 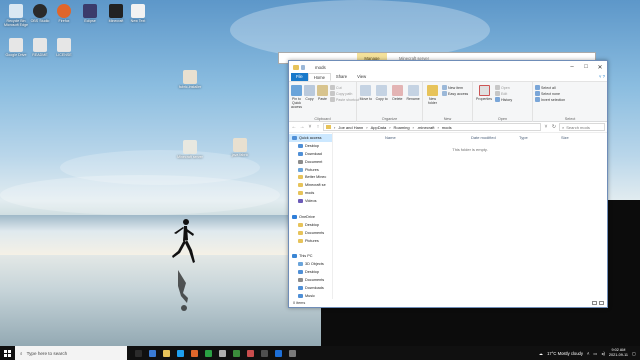 I want to click on select-none-button: Select none, so click(x=550, y=93).